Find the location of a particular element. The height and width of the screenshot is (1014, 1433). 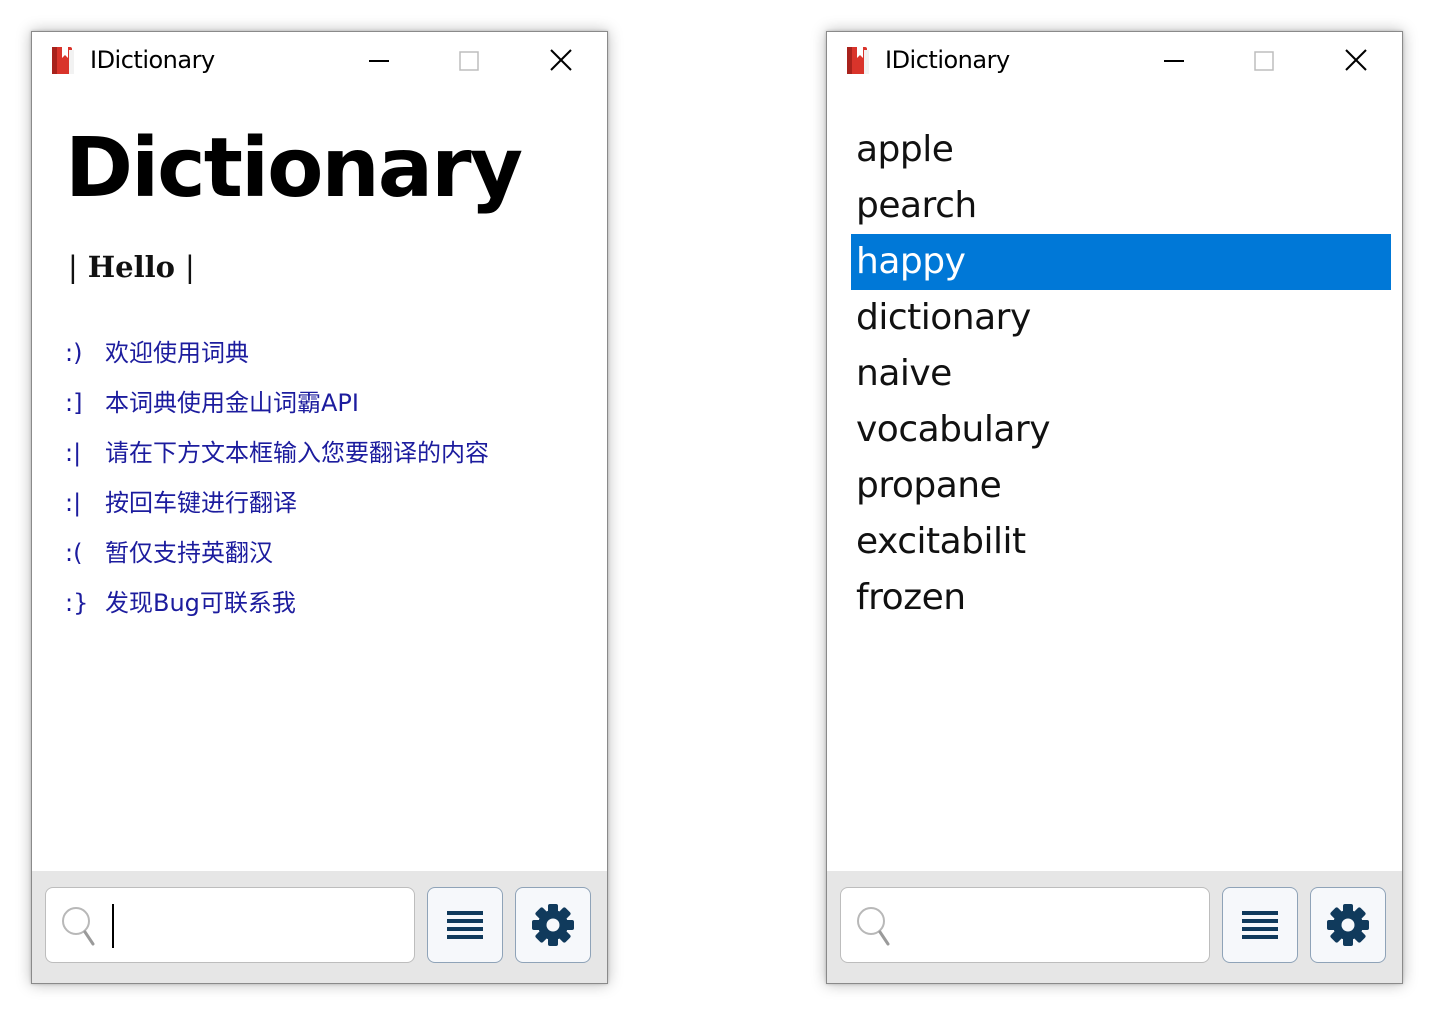

welcome-line: :( 暂仅支持英翻汉 is located at coordinates (277, 557).